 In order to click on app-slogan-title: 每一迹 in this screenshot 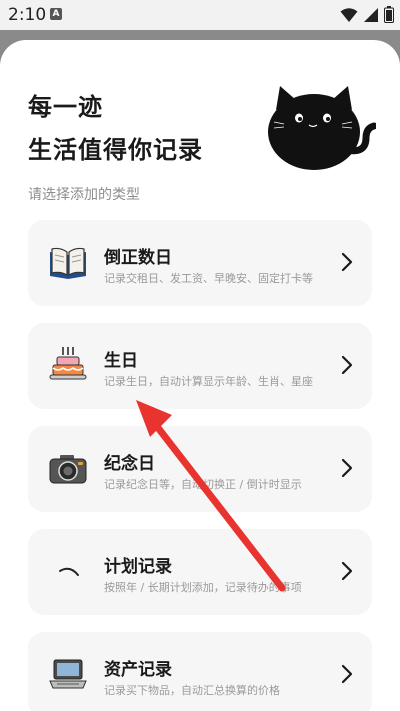, I will do `click(65, 107)`.